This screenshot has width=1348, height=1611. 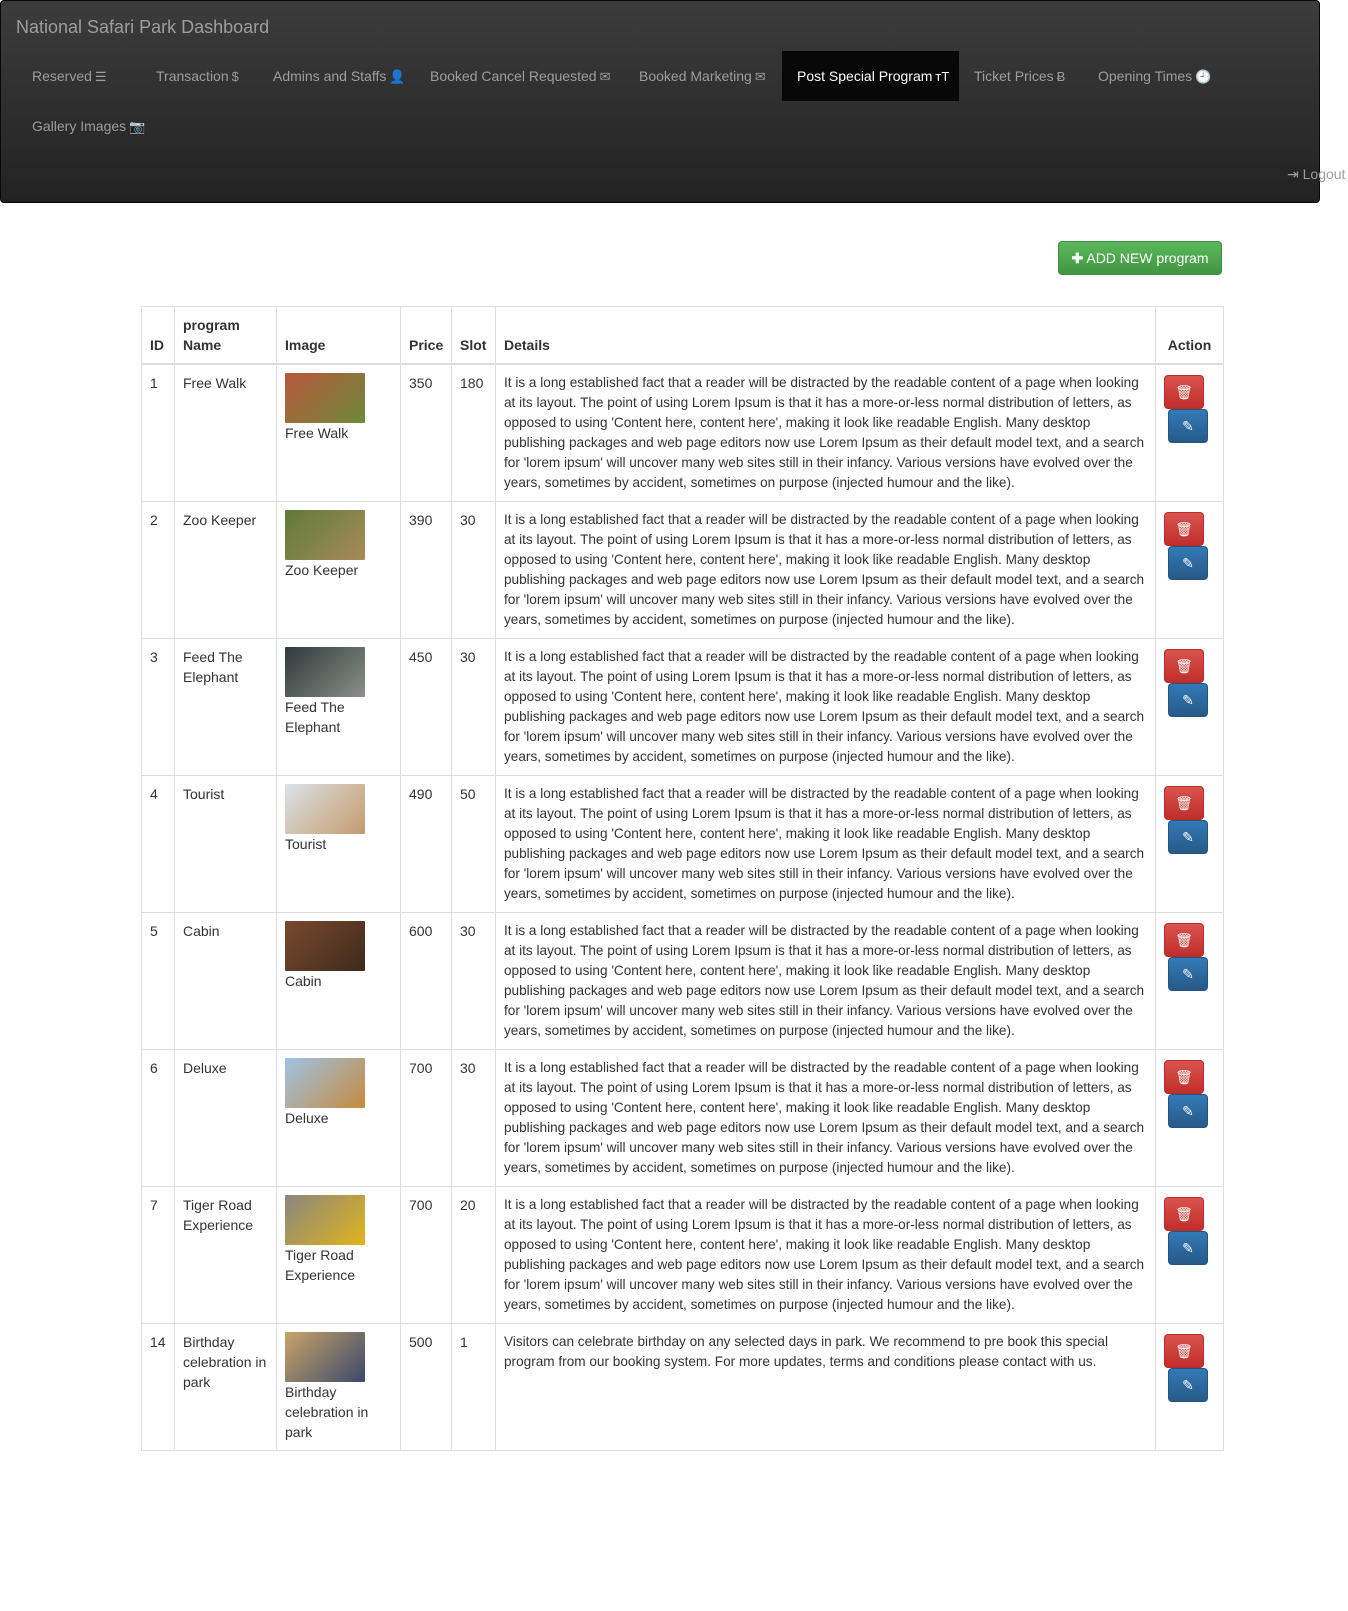 What do you see at coordinates (338, 707) in the screenshot?
I see `cell-image: Feed The Elephant` at bounding box center [338, 707].